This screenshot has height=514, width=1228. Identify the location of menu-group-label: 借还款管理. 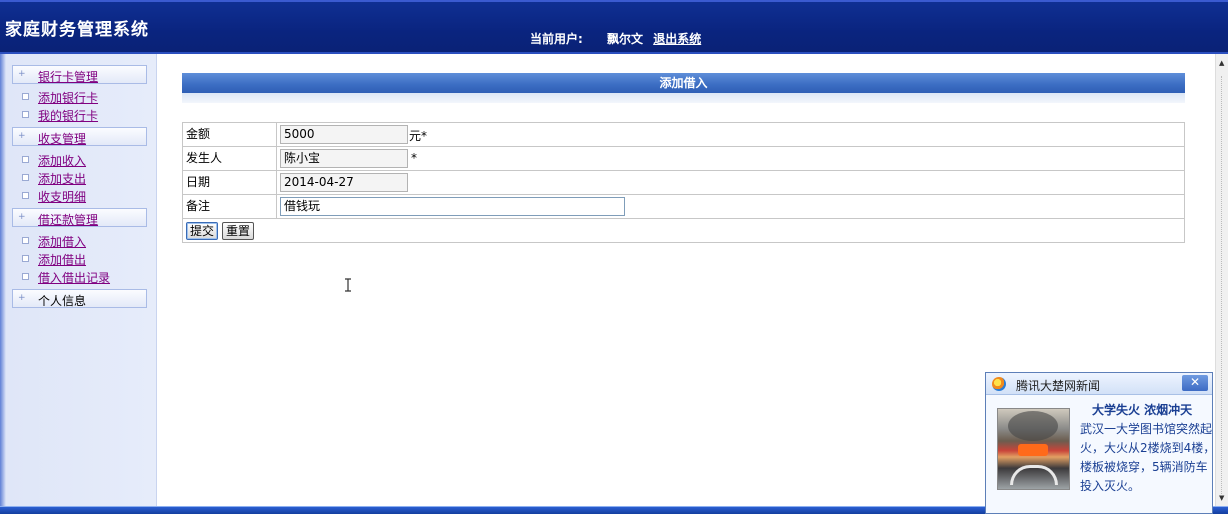
(68, 219).